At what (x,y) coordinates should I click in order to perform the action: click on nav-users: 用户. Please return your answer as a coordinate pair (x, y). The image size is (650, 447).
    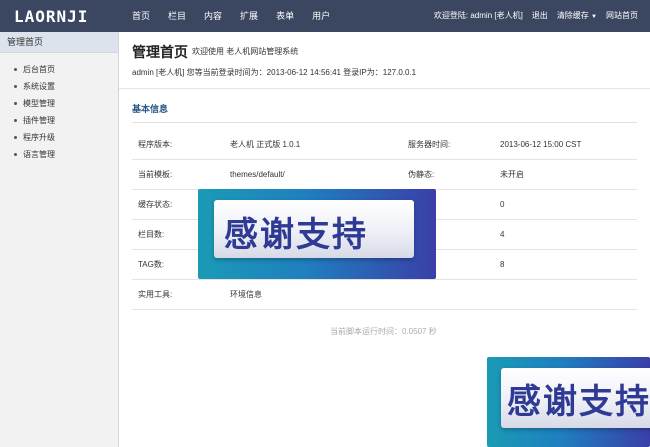
    Looking at the image, I should click on (321, 16).